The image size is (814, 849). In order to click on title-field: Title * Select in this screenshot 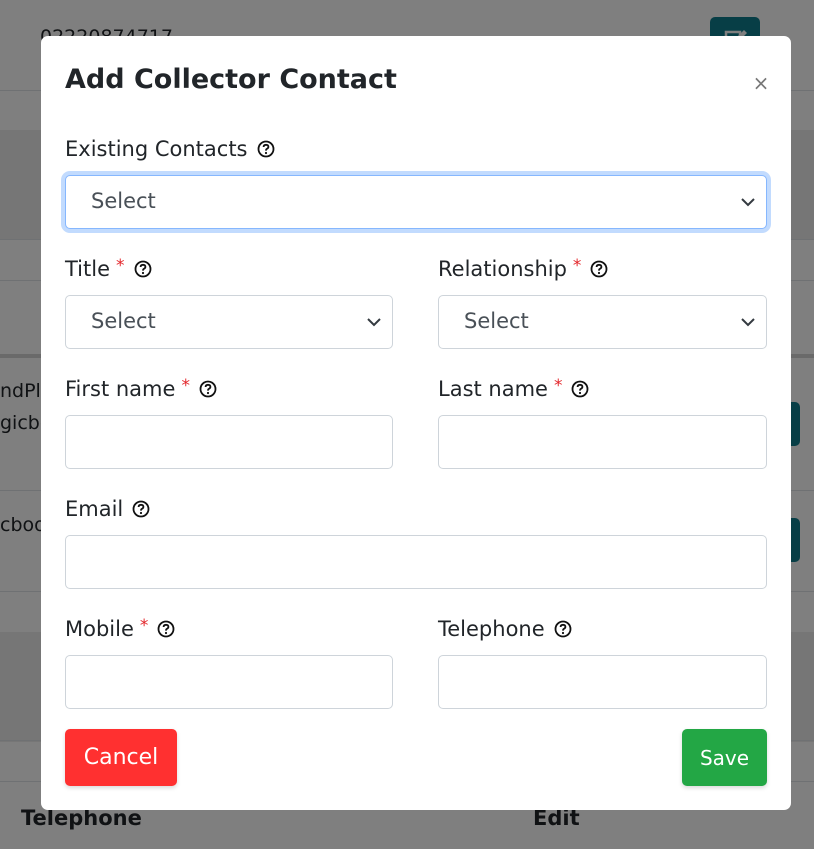, I will do `click(229, 302)`.